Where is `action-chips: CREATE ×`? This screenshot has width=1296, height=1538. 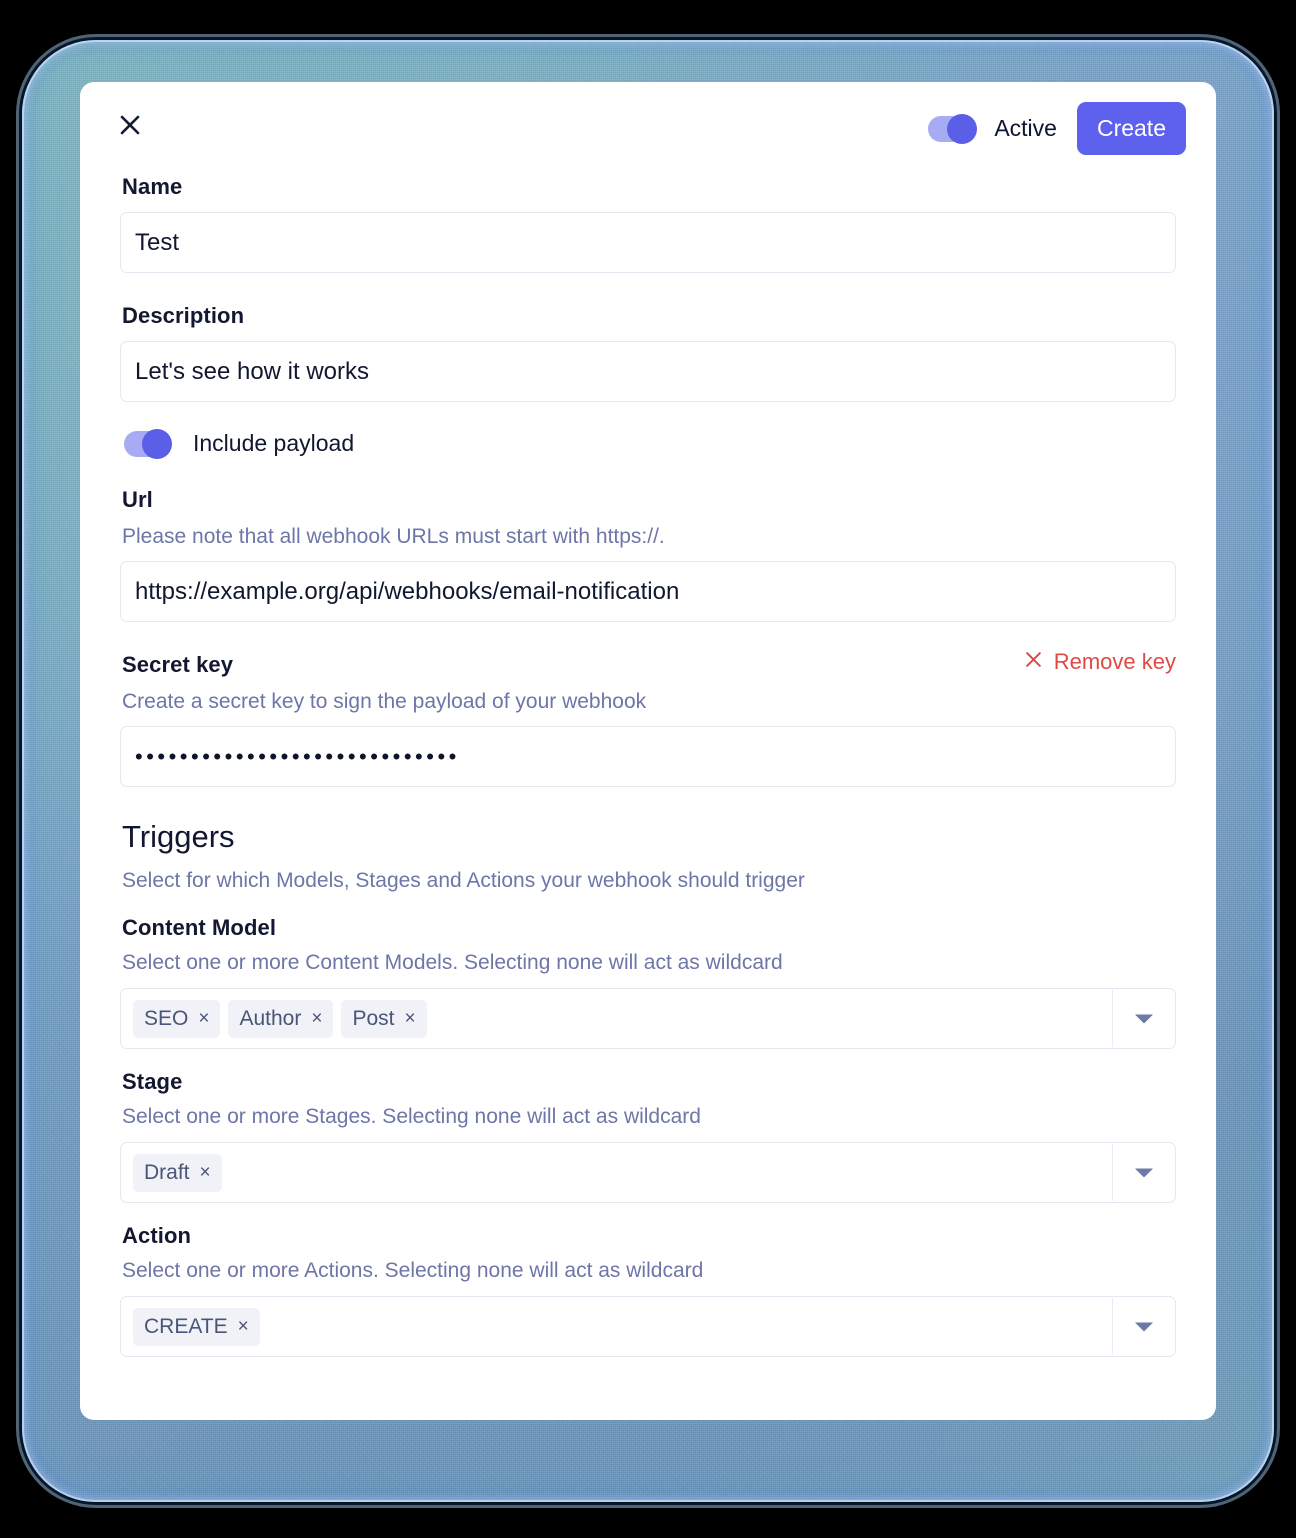 action-chips: CREATE × is located at coordinates (194, 1326).